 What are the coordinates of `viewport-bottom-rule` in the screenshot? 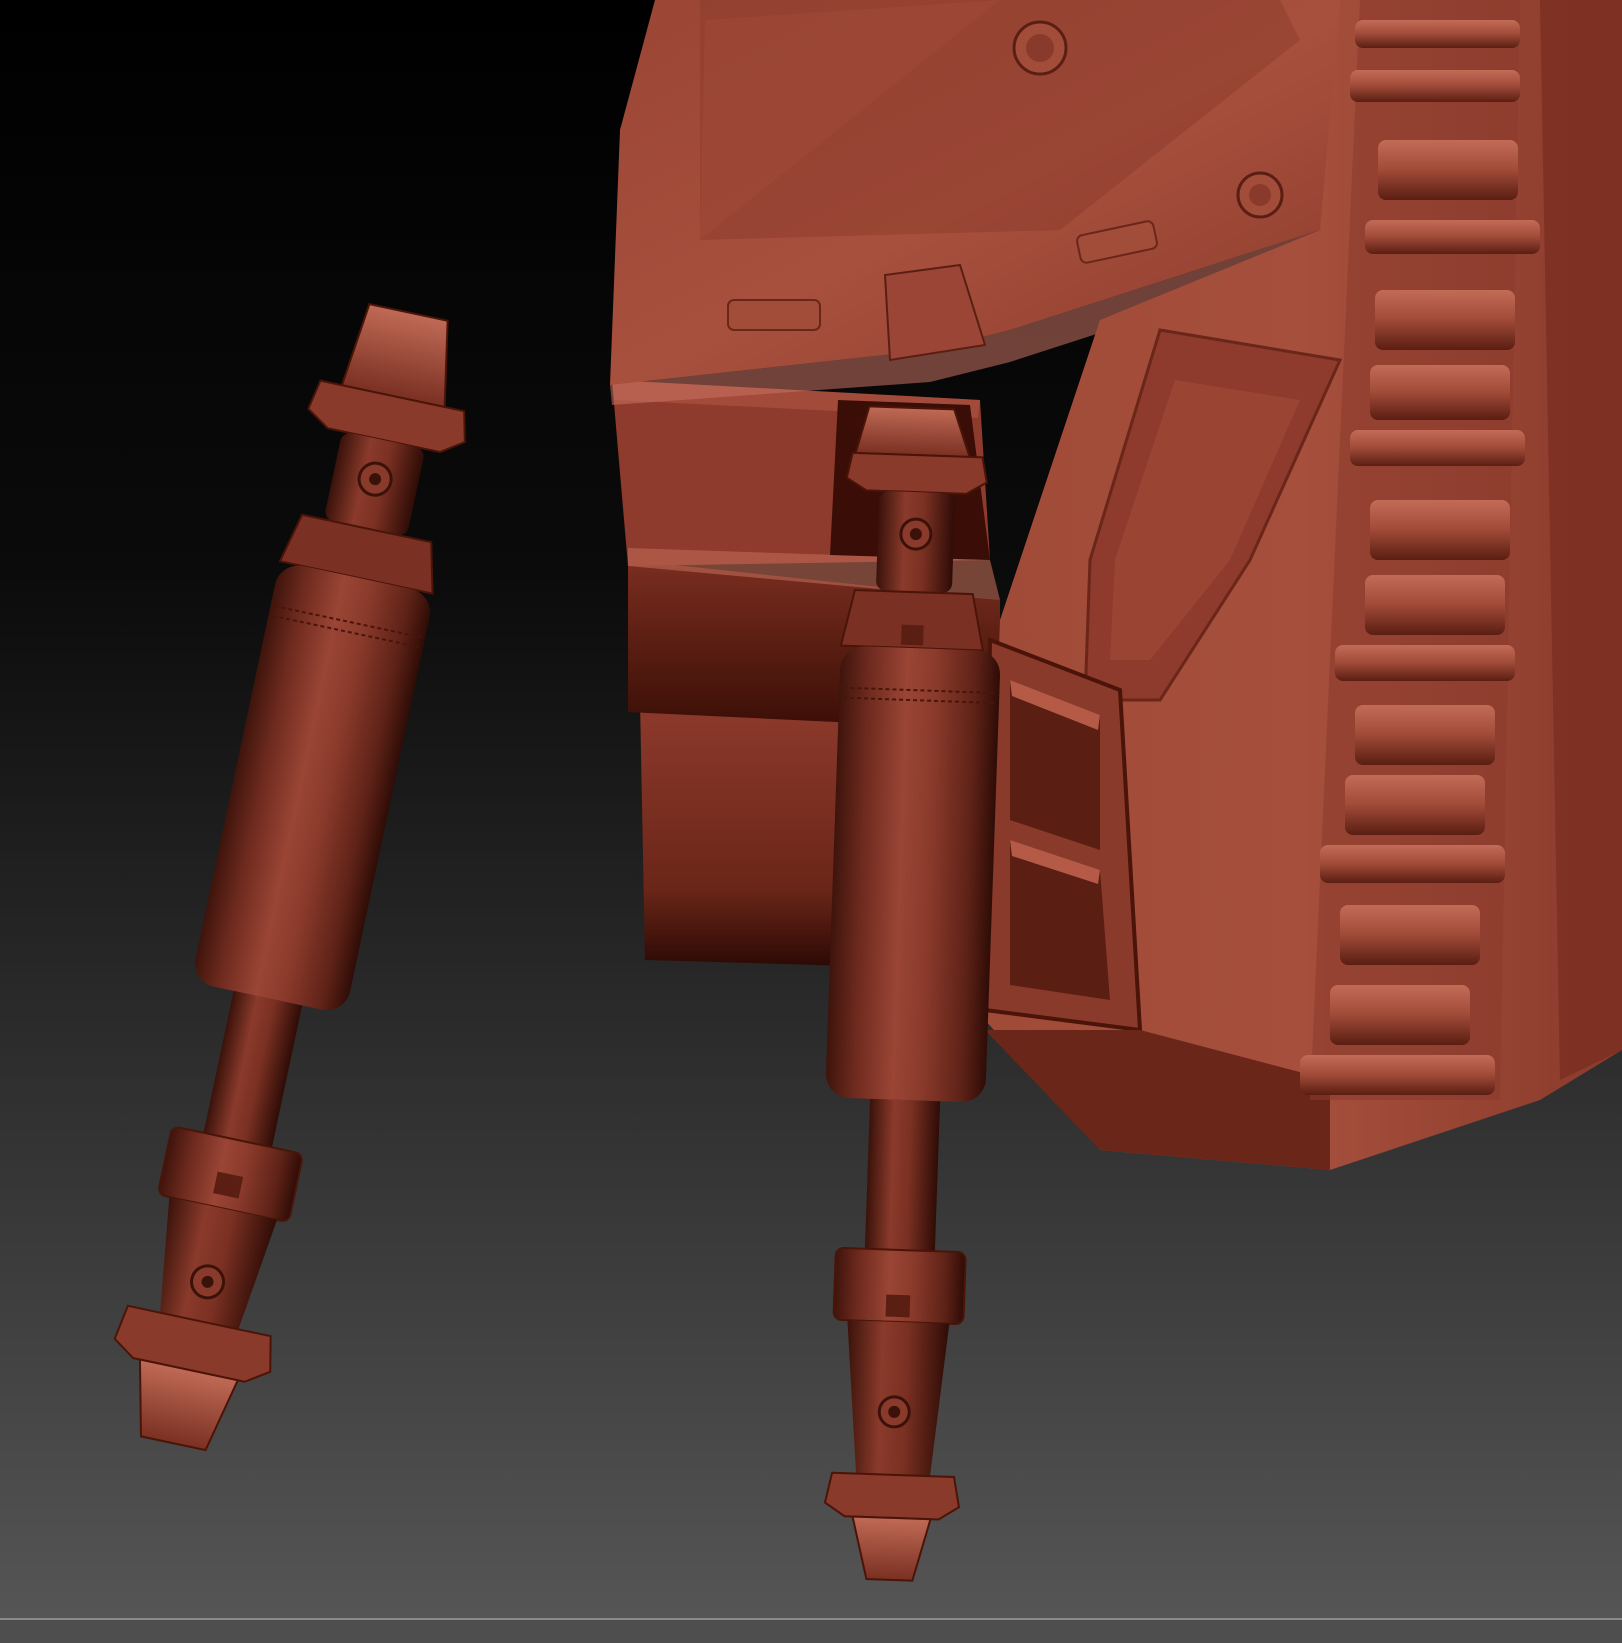 It's located at (811, 1619).